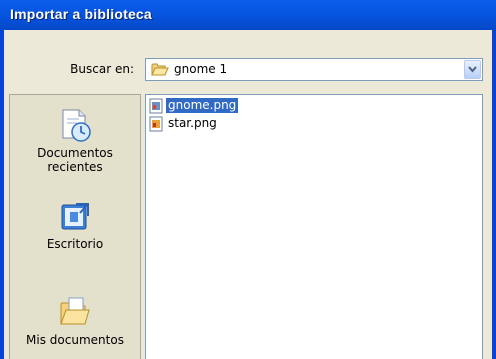 The width and height of the screenshot is (496, 359). What do you see at coordinates (75, 167) in the screenshot?
I see `place-label: recientes` at bounding box center [75, 167].